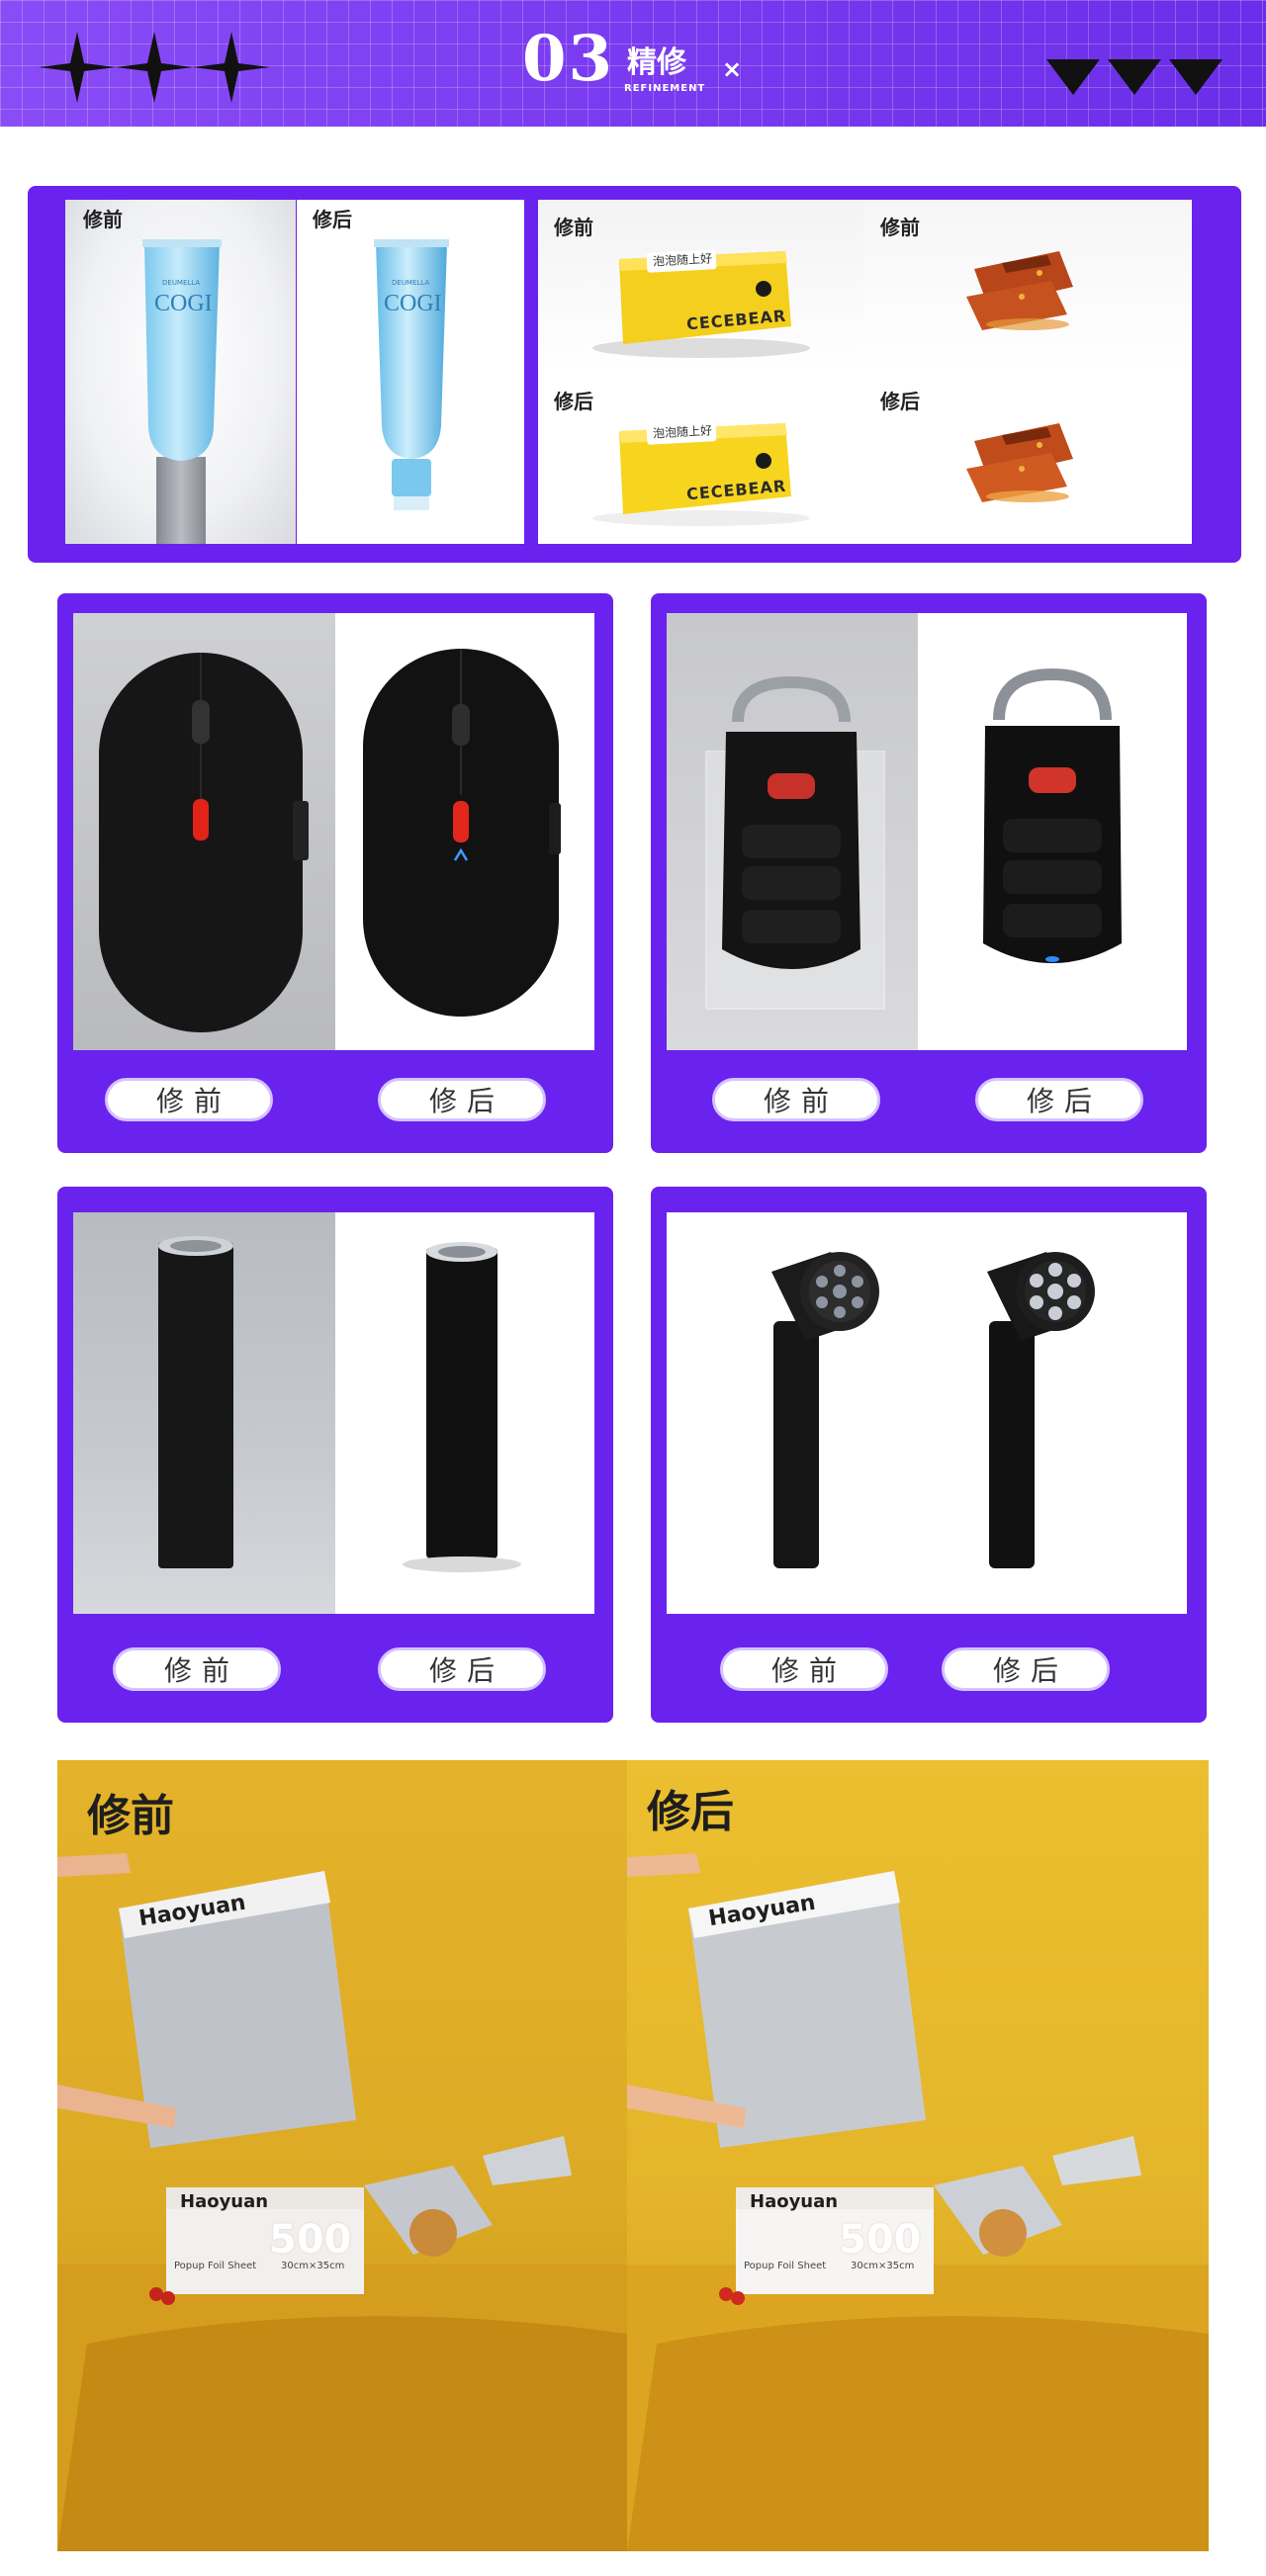  I want to click on tube-before-brand: COGI, so click(183, 303).